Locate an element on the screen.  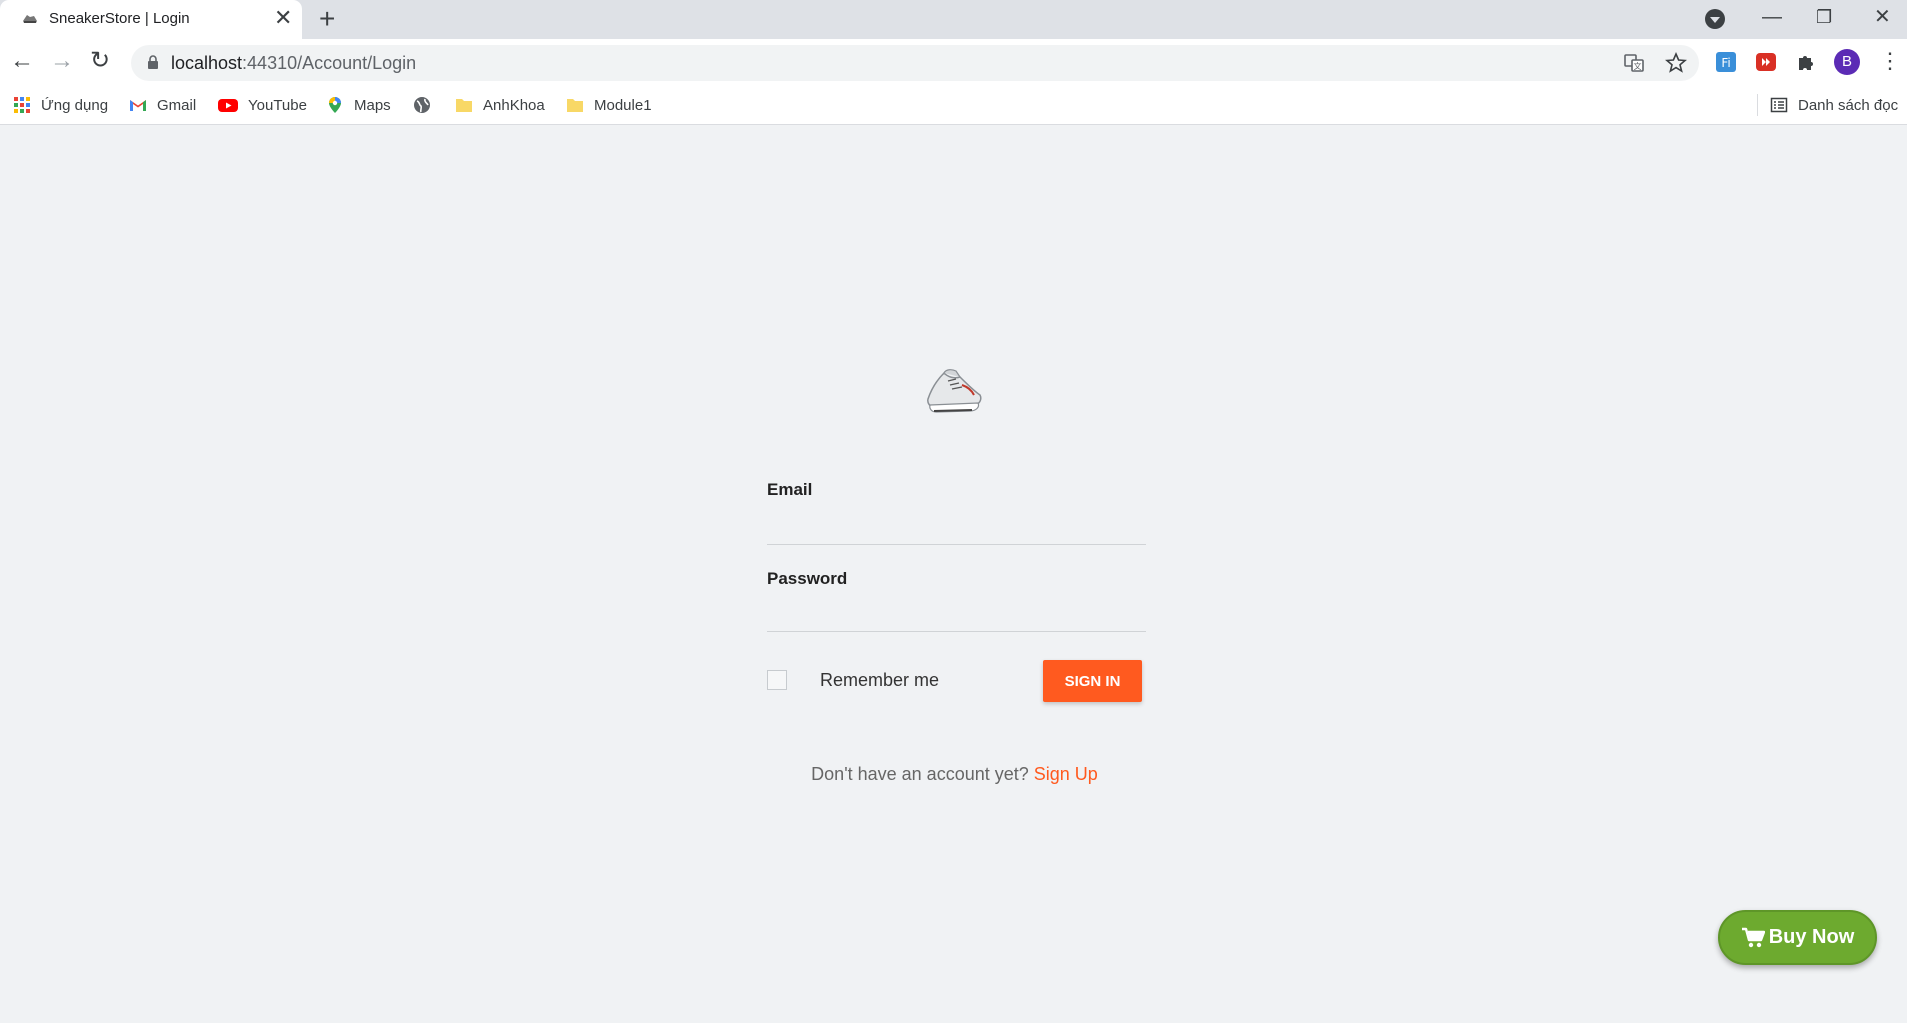
reading-list-label: Danh sách đọc is located at coordinates (1848, 105).